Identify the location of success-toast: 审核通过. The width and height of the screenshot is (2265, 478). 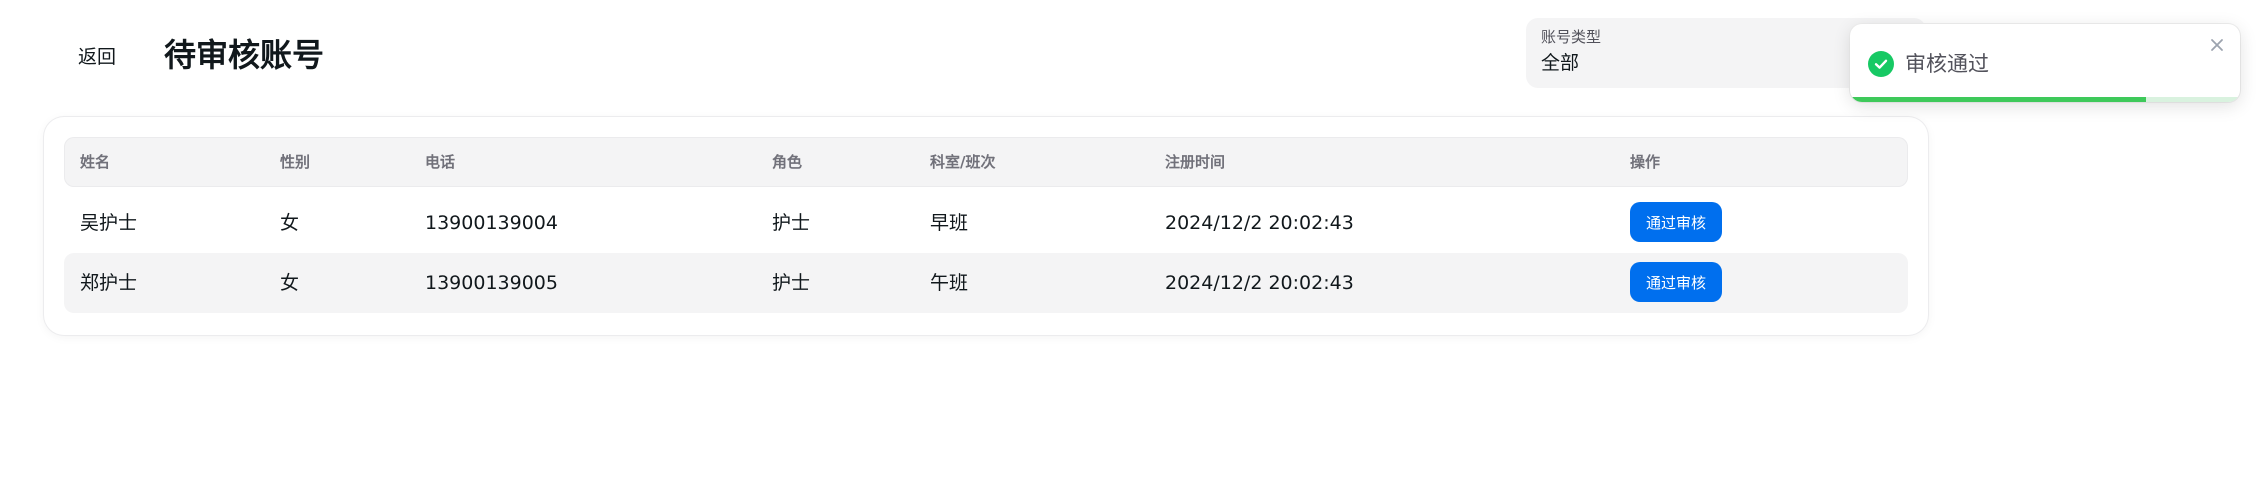
(2045, 63).